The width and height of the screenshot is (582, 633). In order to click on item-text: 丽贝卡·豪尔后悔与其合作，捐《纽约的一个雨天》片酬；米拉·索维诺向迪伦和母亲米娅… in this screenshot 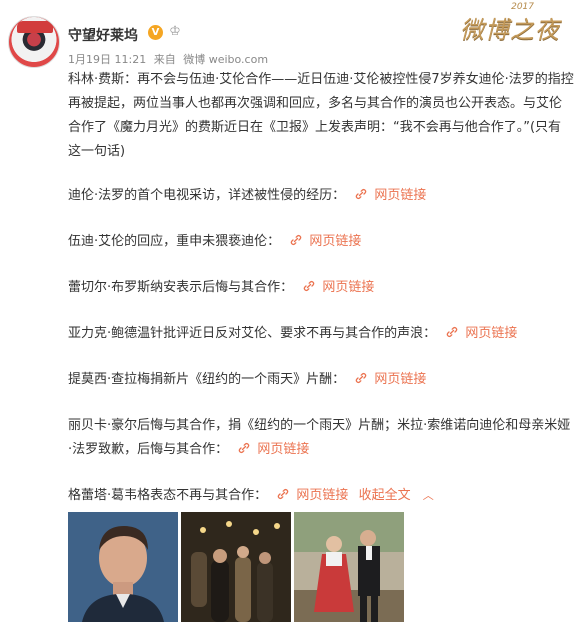, I will do `click(319, 437)`.